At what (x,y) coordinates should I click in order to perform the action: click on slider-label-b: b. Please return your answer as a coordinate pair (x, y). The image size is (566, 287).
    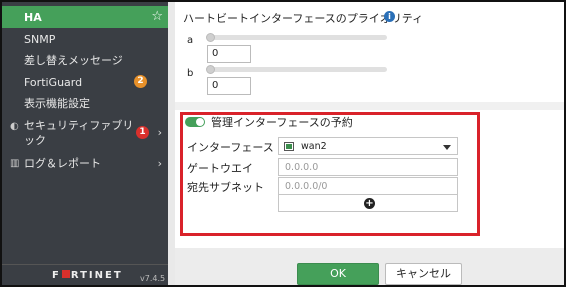
    Looking at the image, I should click on (190, 73).